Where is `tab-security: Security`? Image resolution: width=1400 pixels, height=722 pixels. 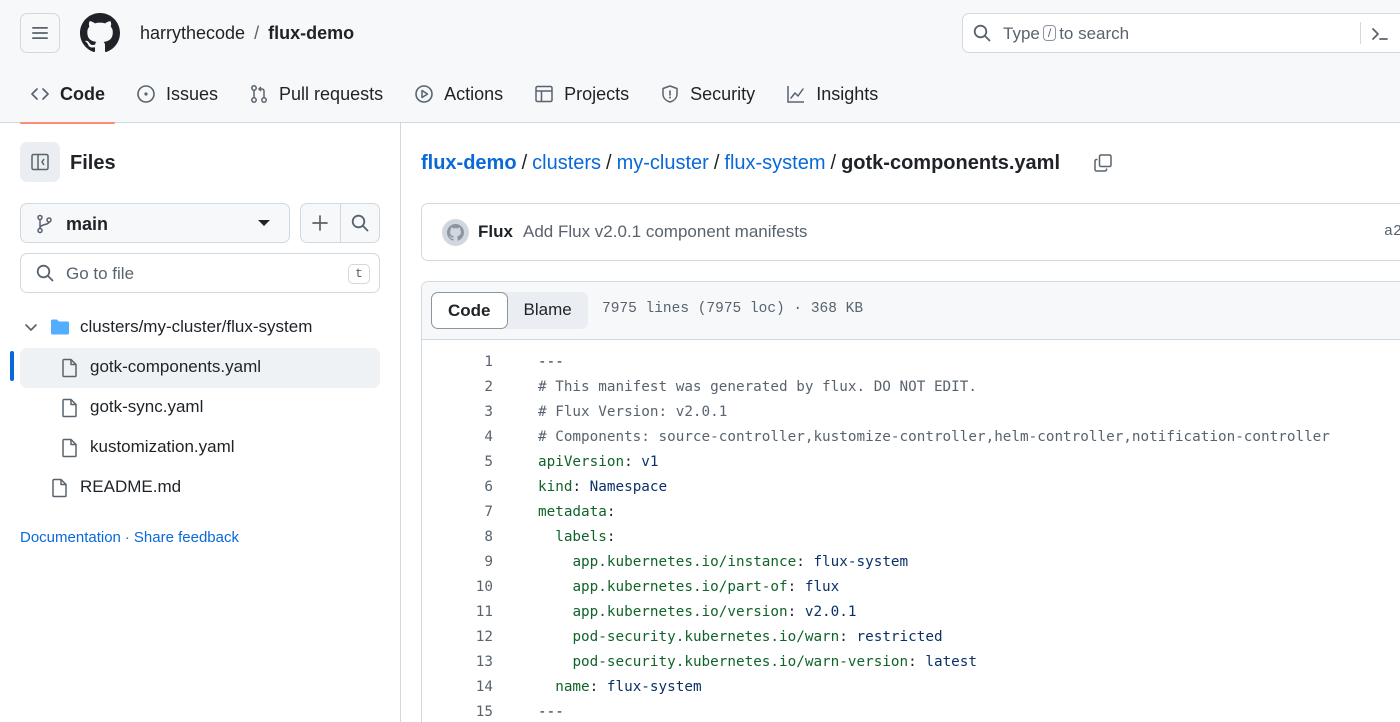
tab-security: Security is located at coordinates (707, 98).